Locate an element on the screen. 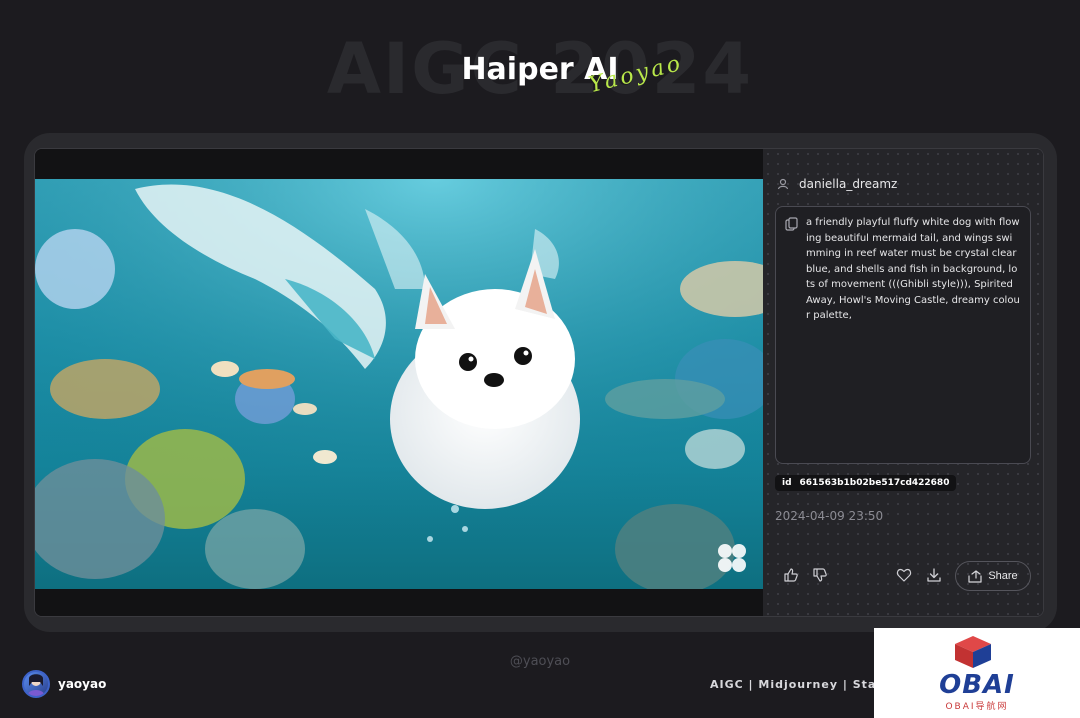 The height and width of the screenshot is (718, 1080). copy-icon is located at coordinates (792, 224).